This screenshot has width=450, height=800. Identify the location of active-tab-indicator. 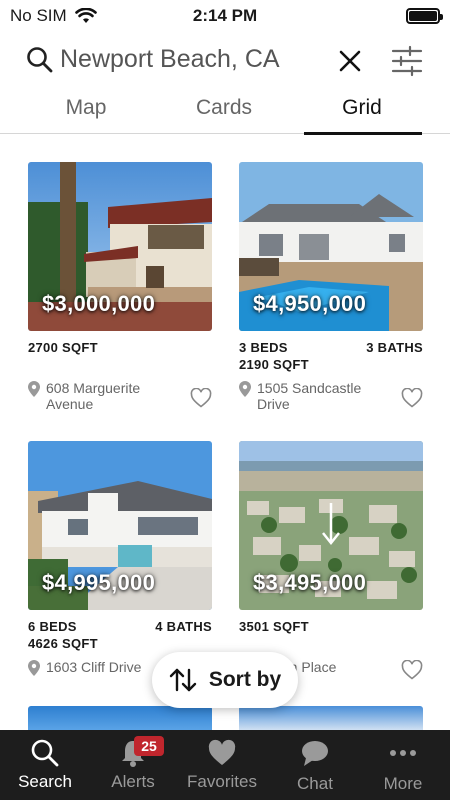
(363, 133).